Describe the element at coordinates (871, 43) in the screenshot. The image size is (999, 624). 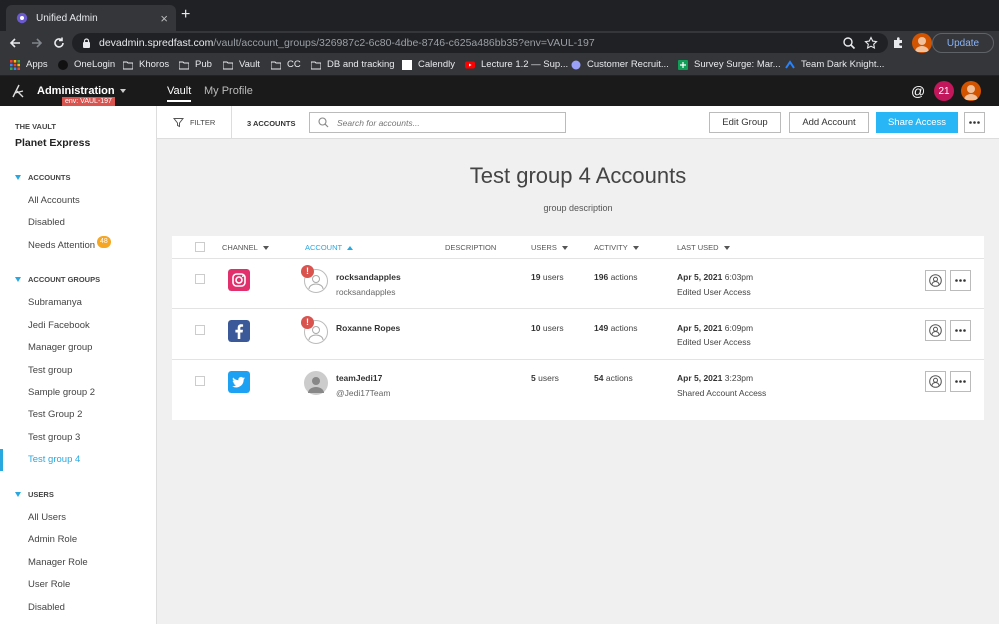
I see `star-icon` at that location.